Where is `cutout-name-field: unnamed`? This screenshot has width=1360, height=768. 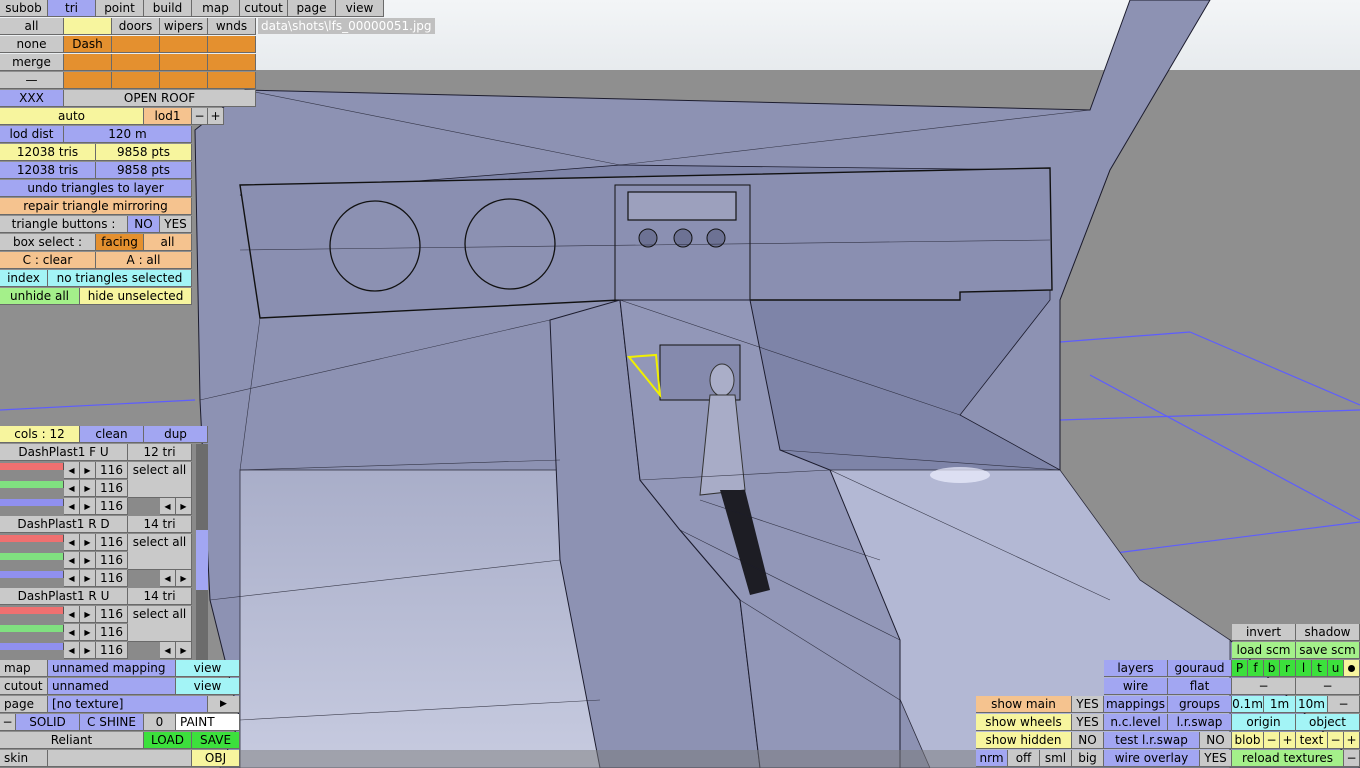
cutout-name-field: unnamed is located at coordinates (112, 686).